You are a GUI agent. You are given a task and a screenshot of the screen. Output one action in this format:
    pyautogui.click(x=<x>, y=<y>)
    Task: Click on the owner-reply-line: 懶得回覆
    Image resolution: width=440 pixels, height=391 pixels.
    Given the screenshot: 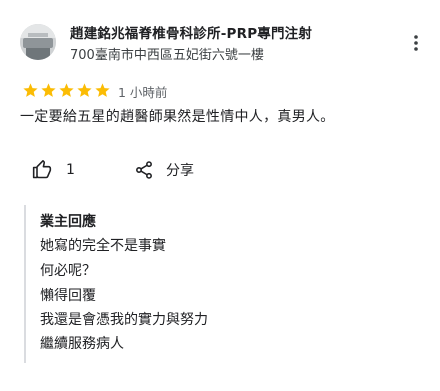 What is the action you would take?
    pyautogui.click(x=68, y=296)
    